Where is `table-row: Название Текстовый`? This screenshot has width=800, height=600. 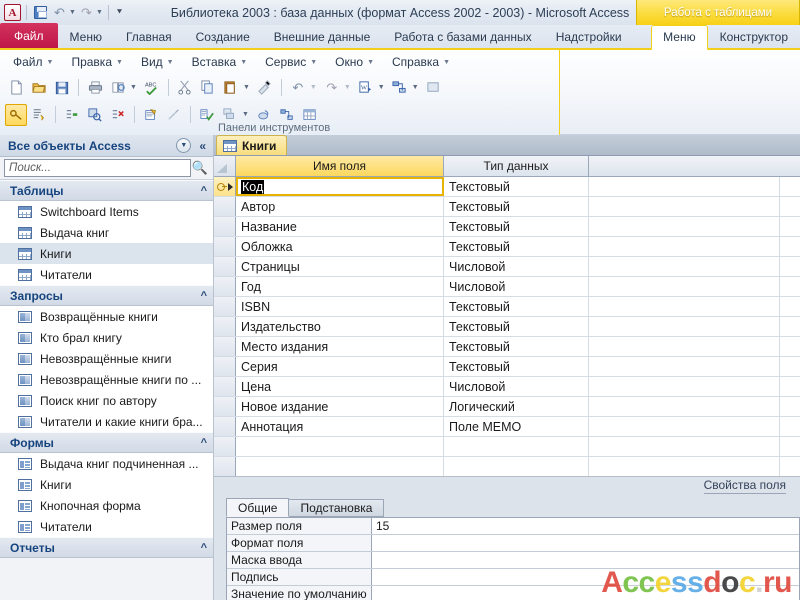 table-row: Название Текстовый is located at coordinates (507, 227).